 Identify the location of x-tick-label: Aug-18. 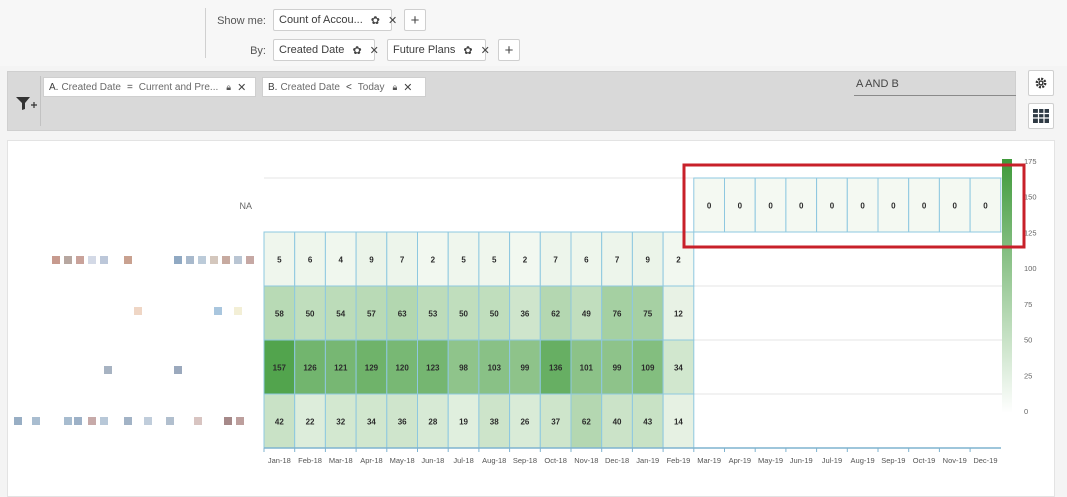
(494, 460).